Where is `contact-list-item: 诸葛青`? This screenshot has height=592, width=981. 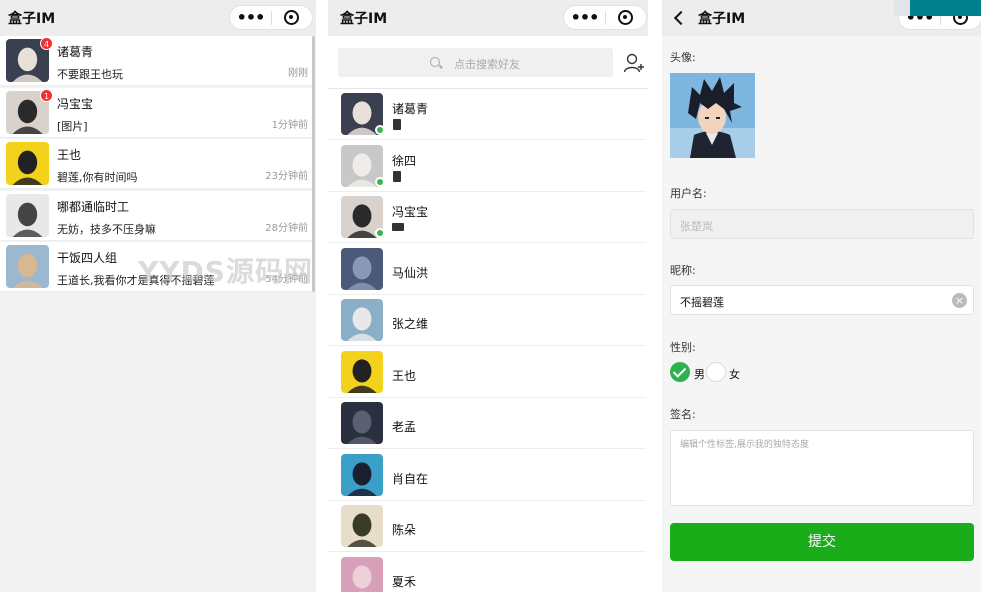
contact-list-item: 诸葛青 is located at coordinates (487, 114).